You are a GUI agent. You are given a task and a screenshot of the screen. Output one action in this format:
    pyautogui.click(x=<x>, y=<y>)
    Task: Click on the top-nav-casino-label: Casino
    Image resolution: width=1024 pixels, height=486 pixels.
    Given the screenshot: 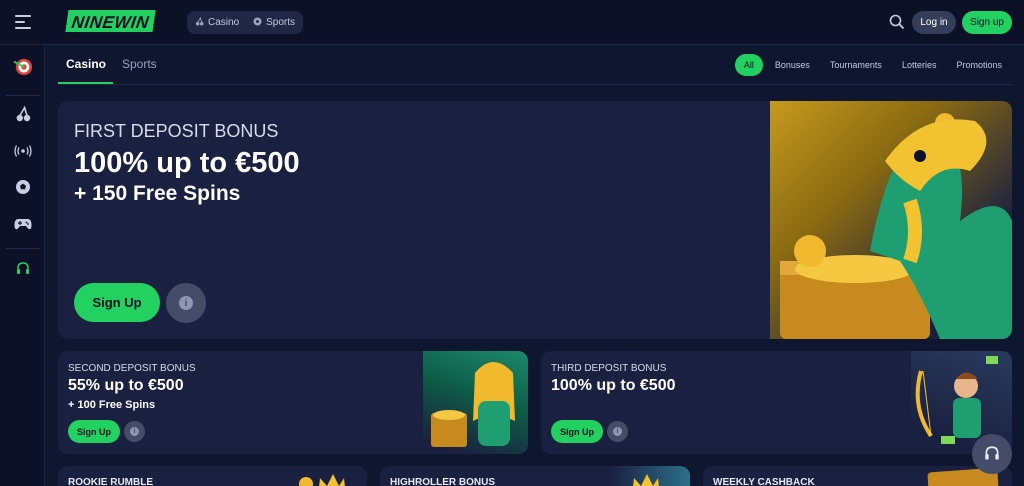 What is the action you would take?
    pyautogui.click(x=224, y=22)
    